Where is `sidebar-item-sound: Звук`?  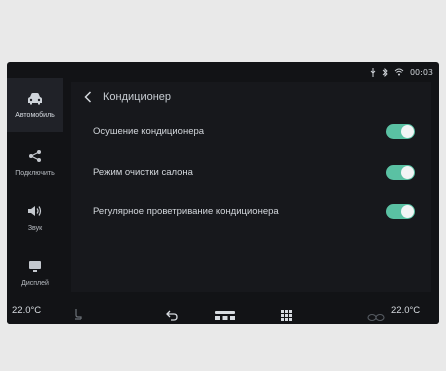
sidebar-item-sound: Звук is located at coordinates (35, 218).